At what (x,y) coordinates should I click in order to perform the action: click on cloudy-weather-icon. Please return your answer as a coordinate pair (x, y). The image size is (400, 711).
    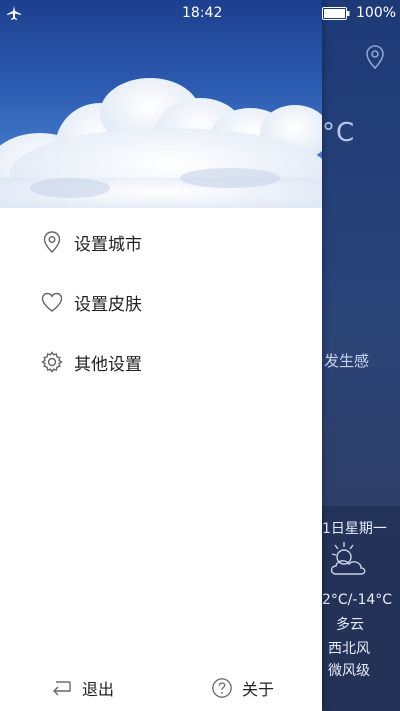
    Looking at the image, I should click on (348, 558).